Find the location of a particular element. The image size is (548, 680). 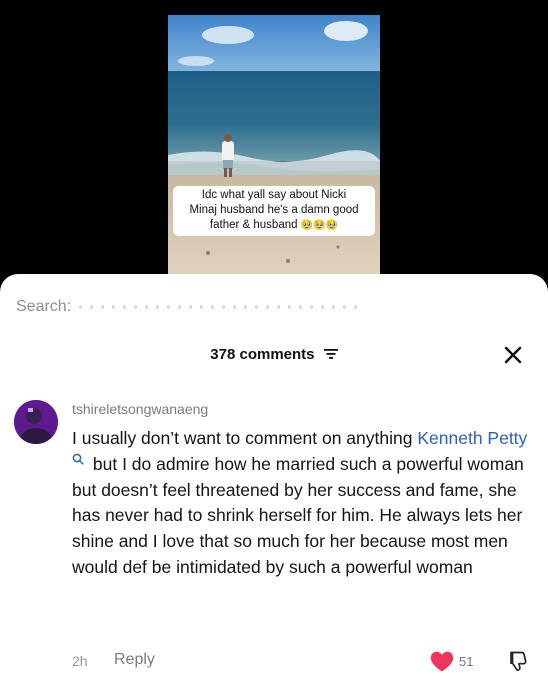

like-button: 51 is located at coordinates (451, 661).